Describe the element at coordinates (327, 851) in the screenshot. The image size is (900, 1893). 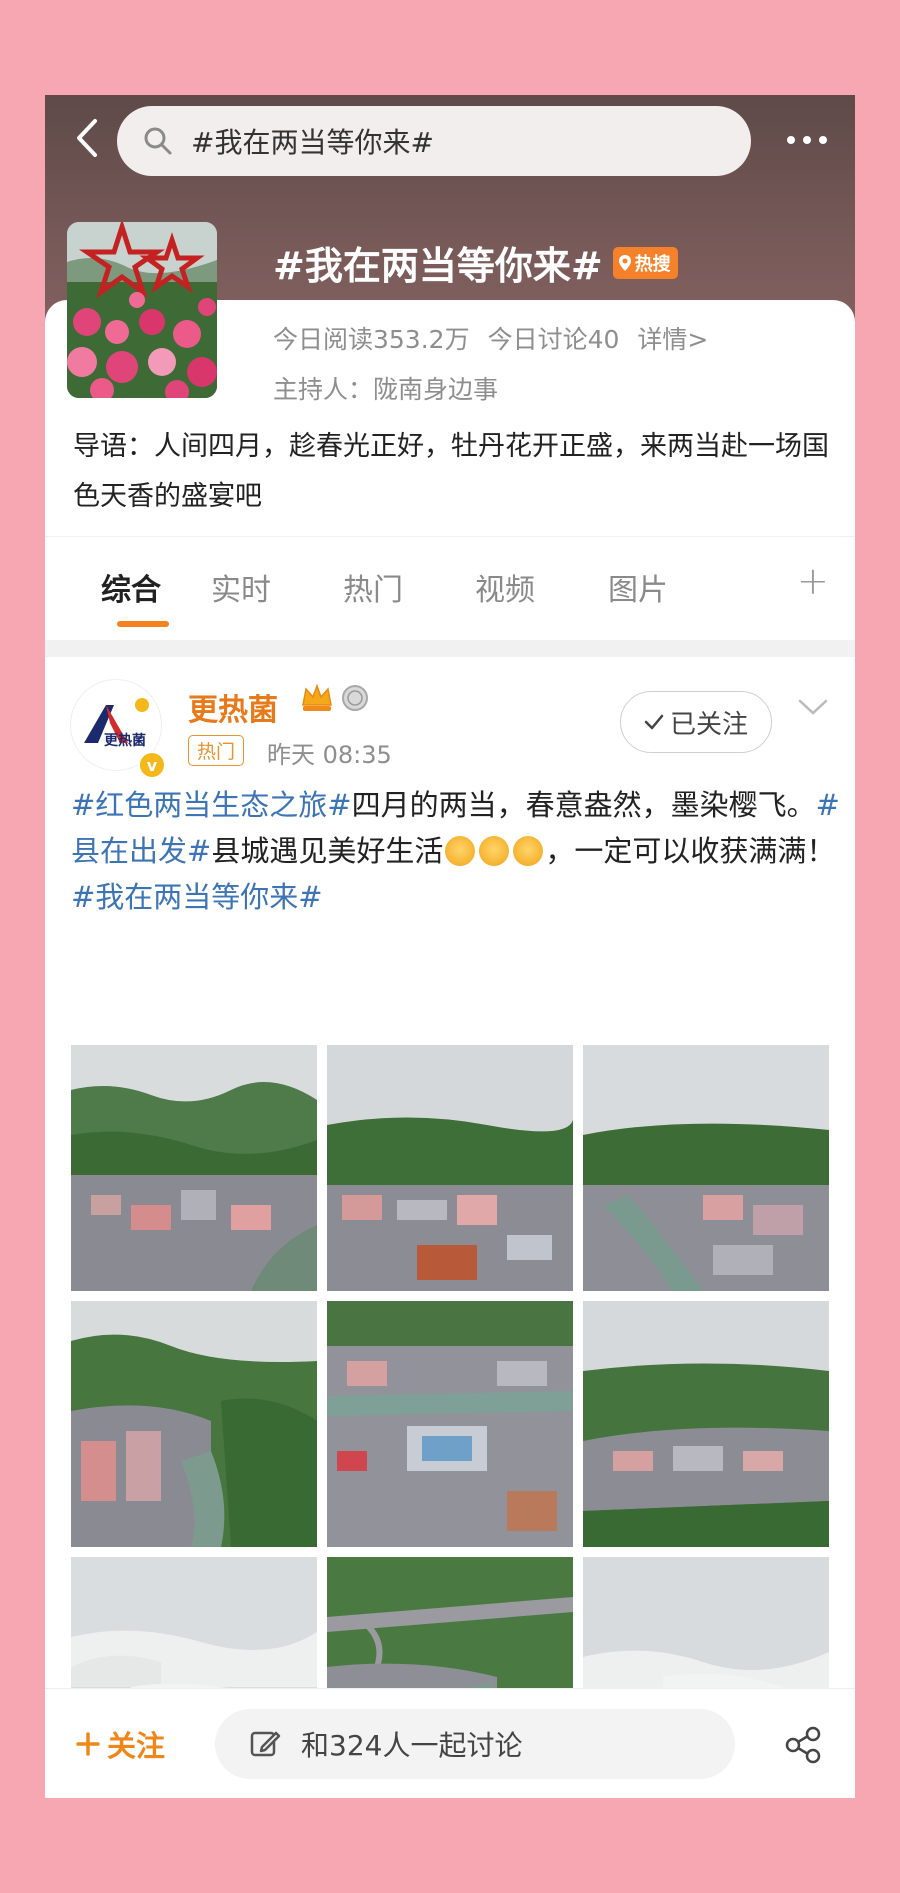
I see `post-text-segment: 县城遇见美好生活` at that location.